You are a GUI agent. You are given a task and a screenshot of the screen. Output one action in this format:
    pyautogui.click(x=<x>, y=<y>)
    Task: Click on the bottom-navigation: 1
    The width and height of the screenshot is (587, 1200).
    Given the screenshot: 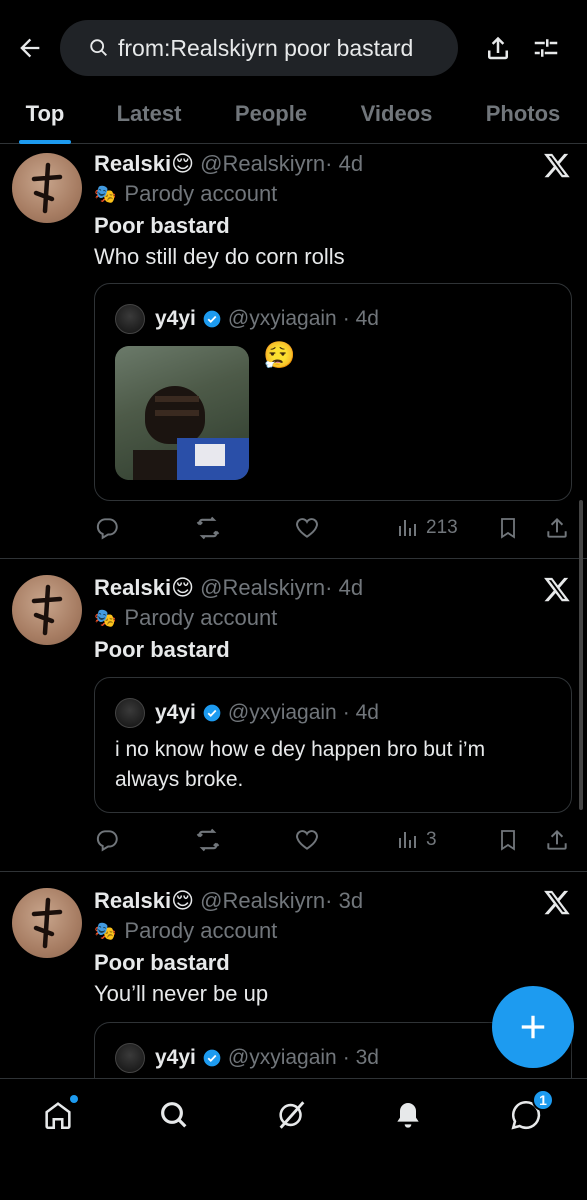 What is the action you would take?
    pyautogui.click(x=293, y=1139)
    